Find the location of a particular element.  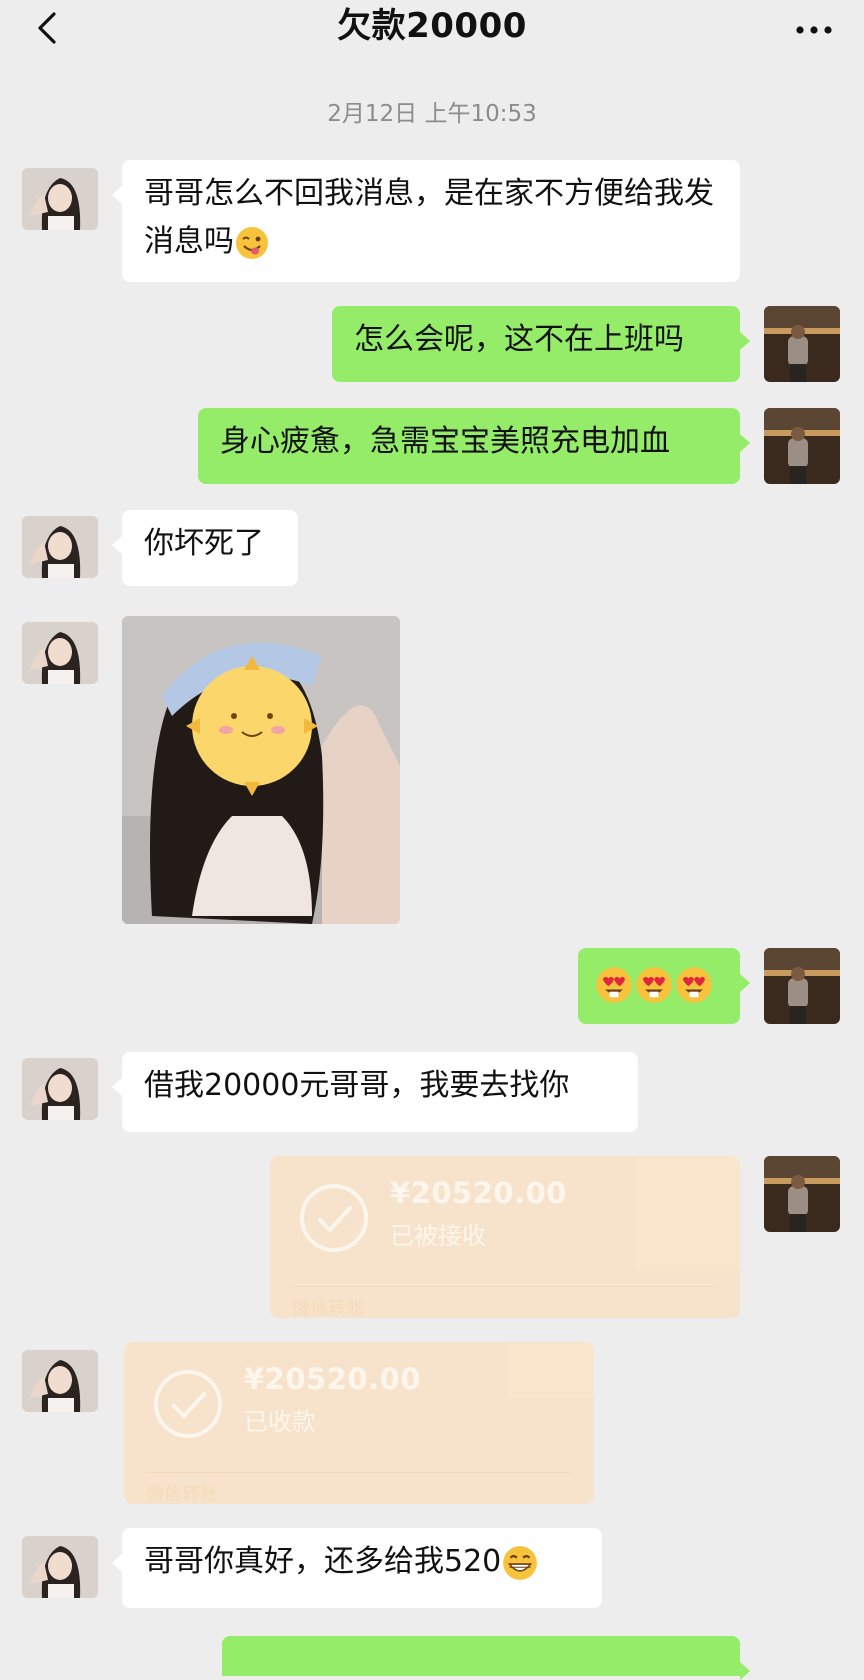

message-bubble-incoming: 哥哥你真好，还多给我520 is located at coordinates (357, 1568).